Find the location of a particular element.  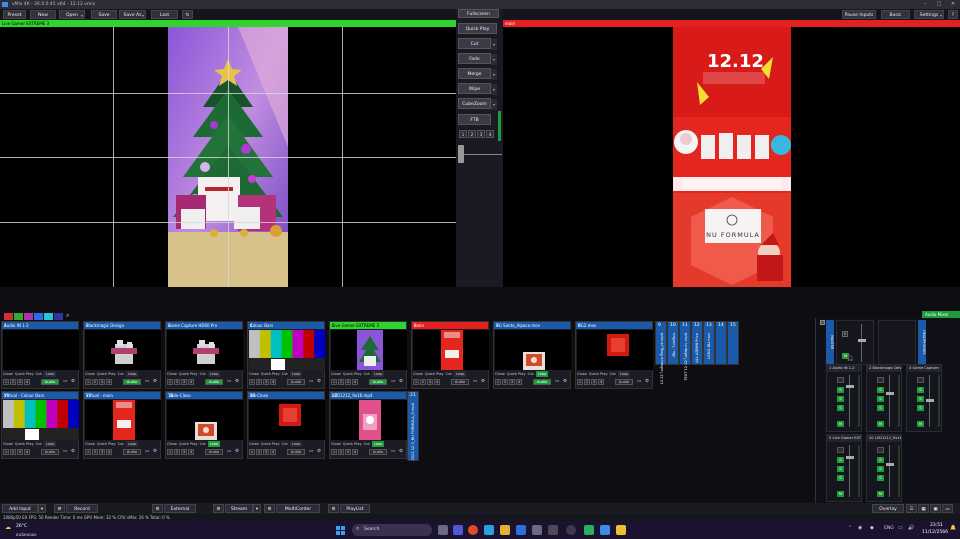

help-button: ? is located at coordinates (953, 14).